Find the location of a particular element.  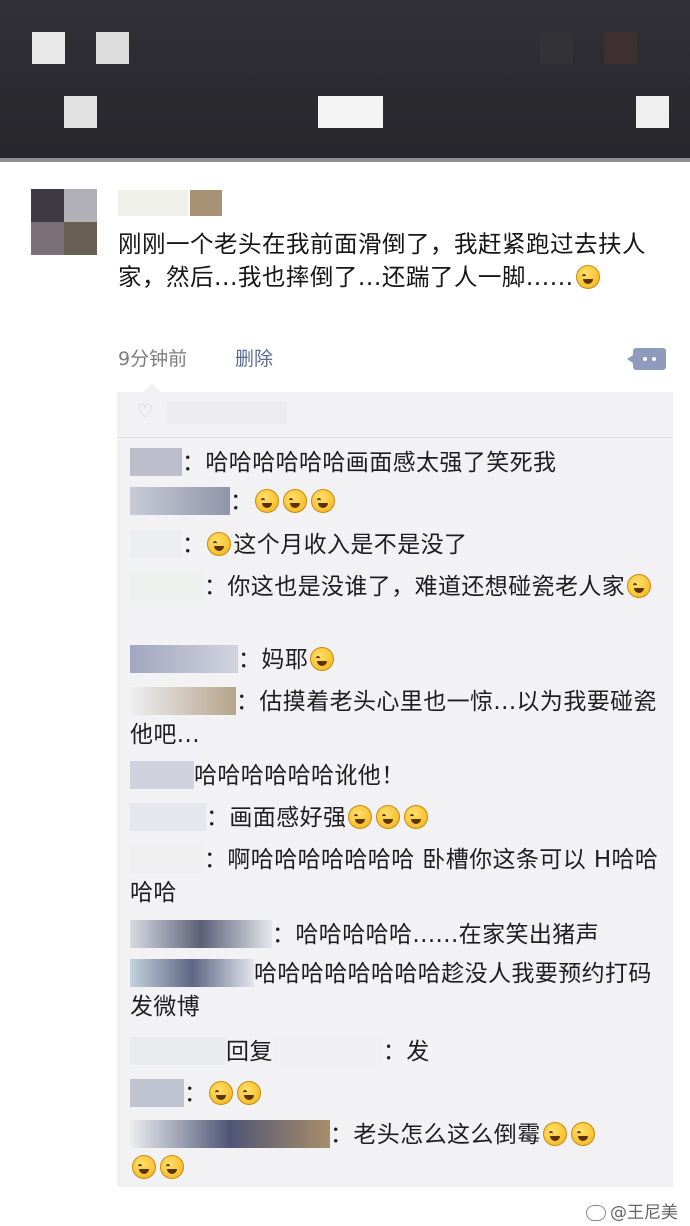

thinking-emoji-icon is located at coordinates (639, 585).